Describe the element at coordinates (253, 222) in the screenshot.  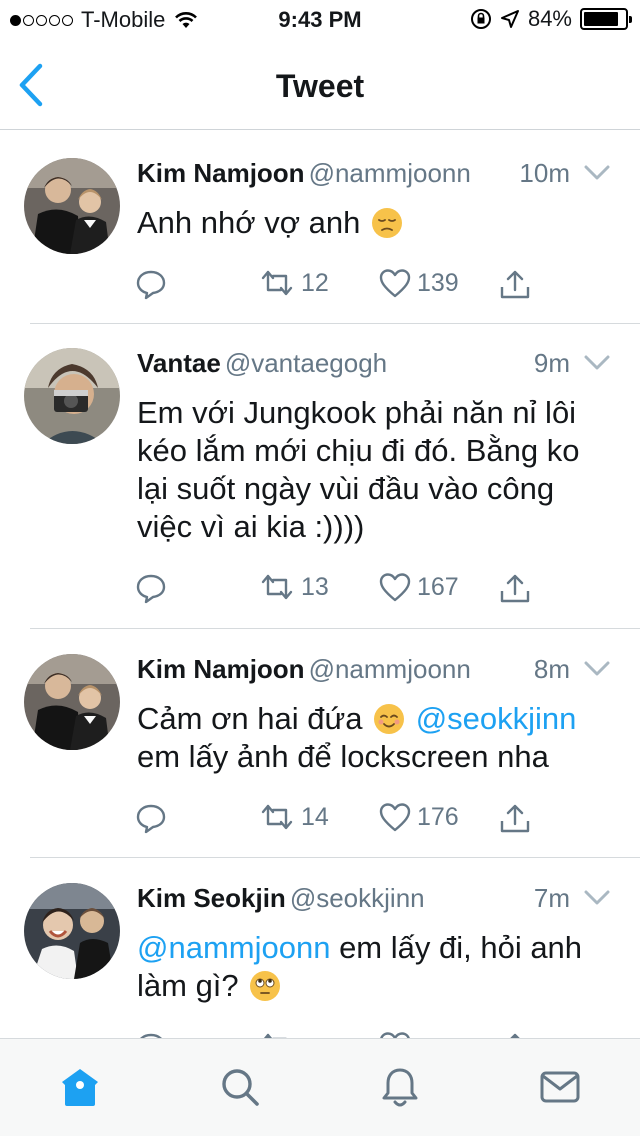
I see `tweet-text-segment: Anh nhớ vợ anh` at that location.